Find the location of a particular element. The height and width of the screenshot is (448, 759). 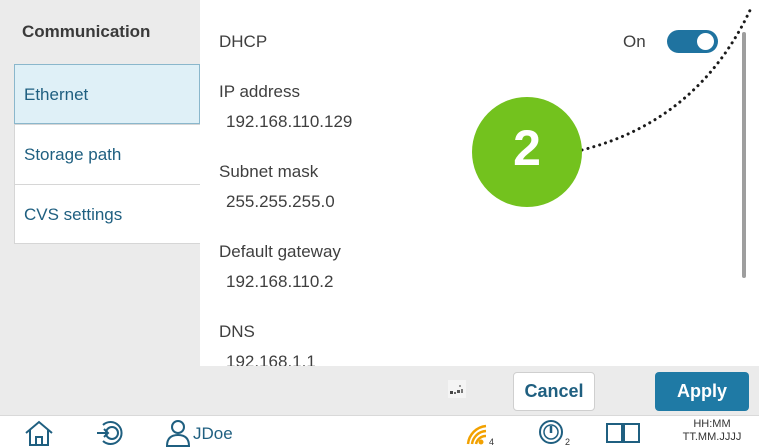

action-bar: Cancel Apply is located at coordinates (479, 390).